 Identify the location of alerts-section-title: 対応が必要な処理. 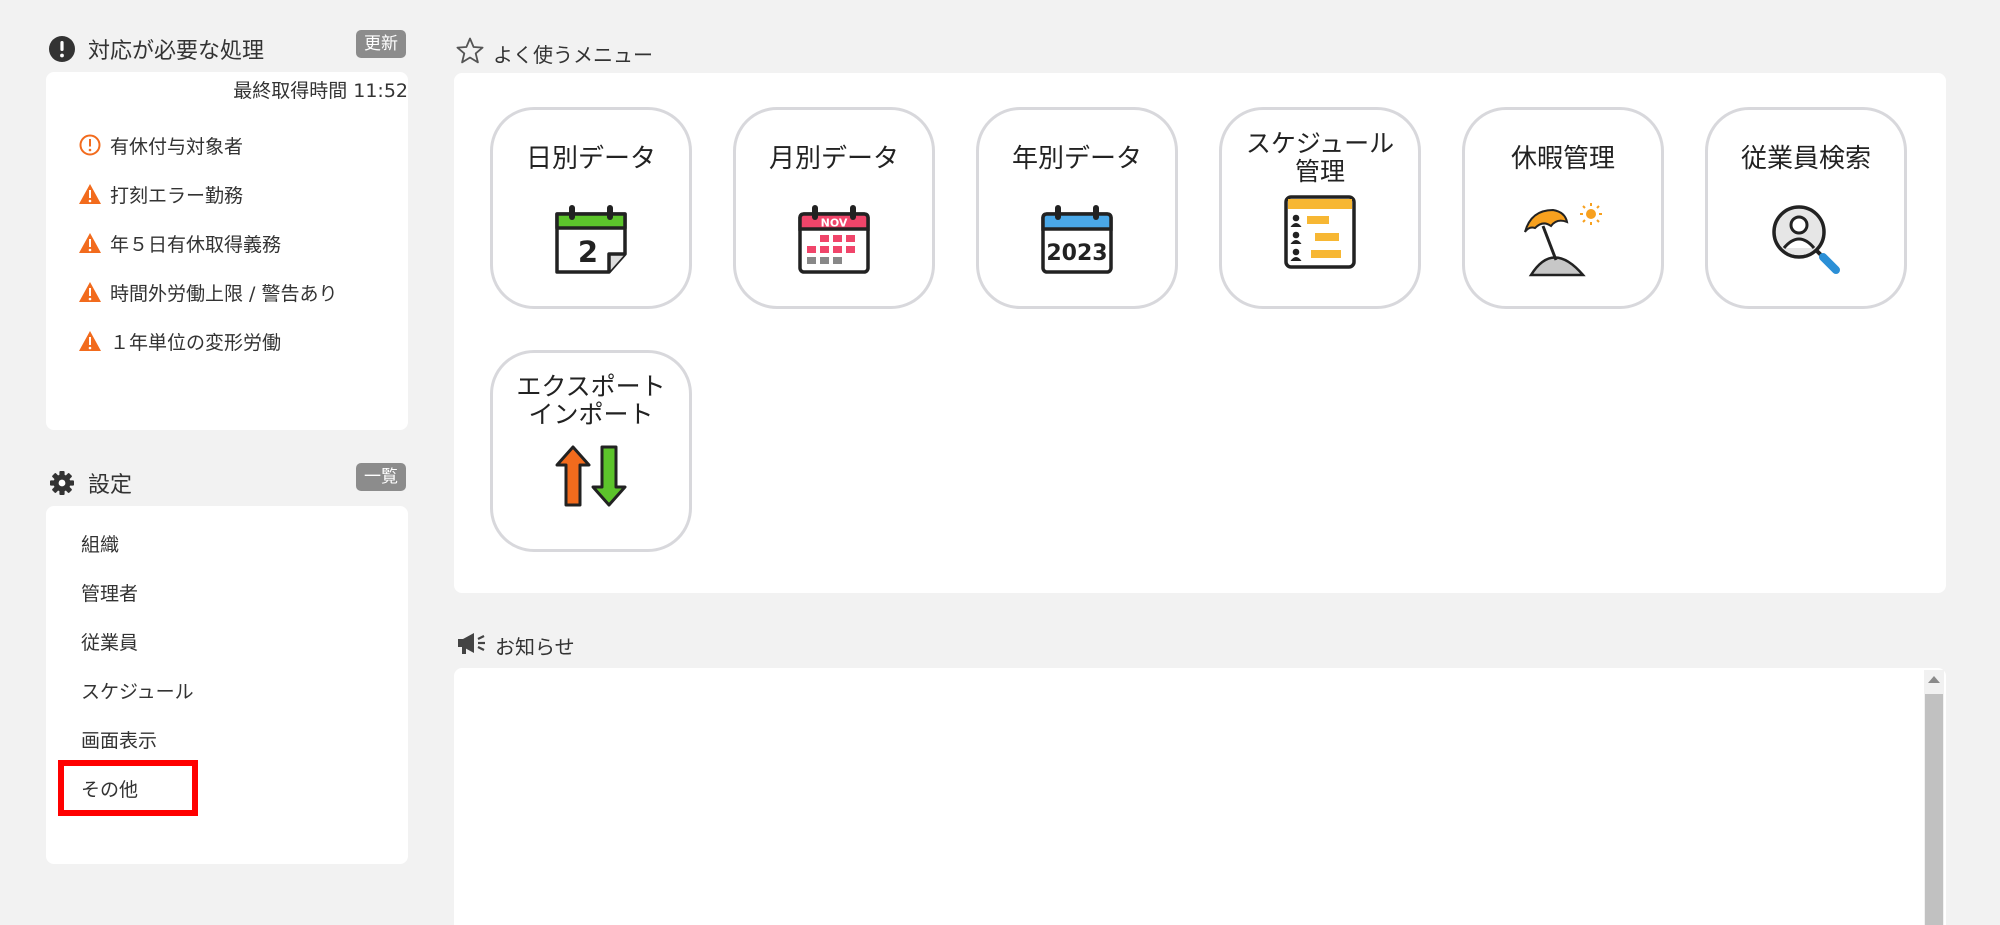
(156, 49).